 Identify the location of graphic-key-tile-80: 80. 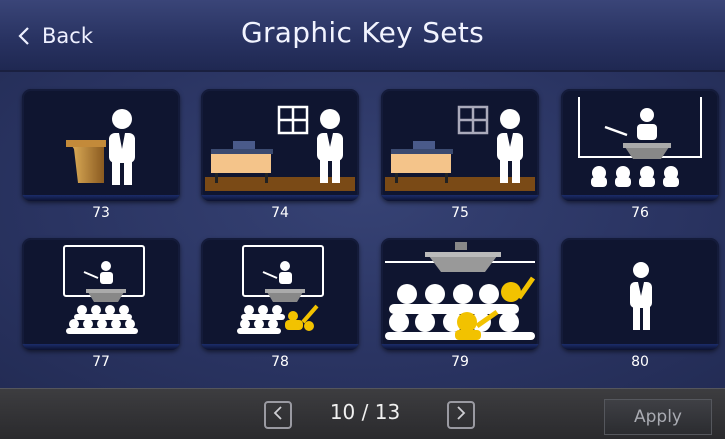
(640, 304).